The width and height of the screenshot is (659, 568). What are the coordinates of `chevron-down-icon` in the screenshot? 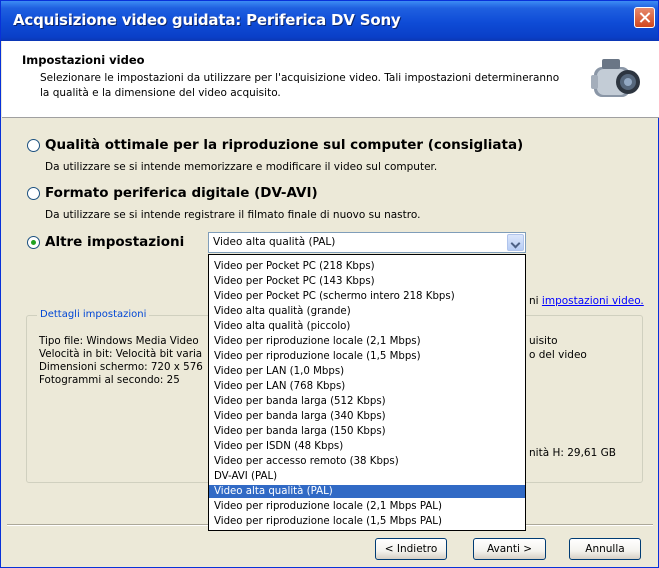 It's located at (515, 242).